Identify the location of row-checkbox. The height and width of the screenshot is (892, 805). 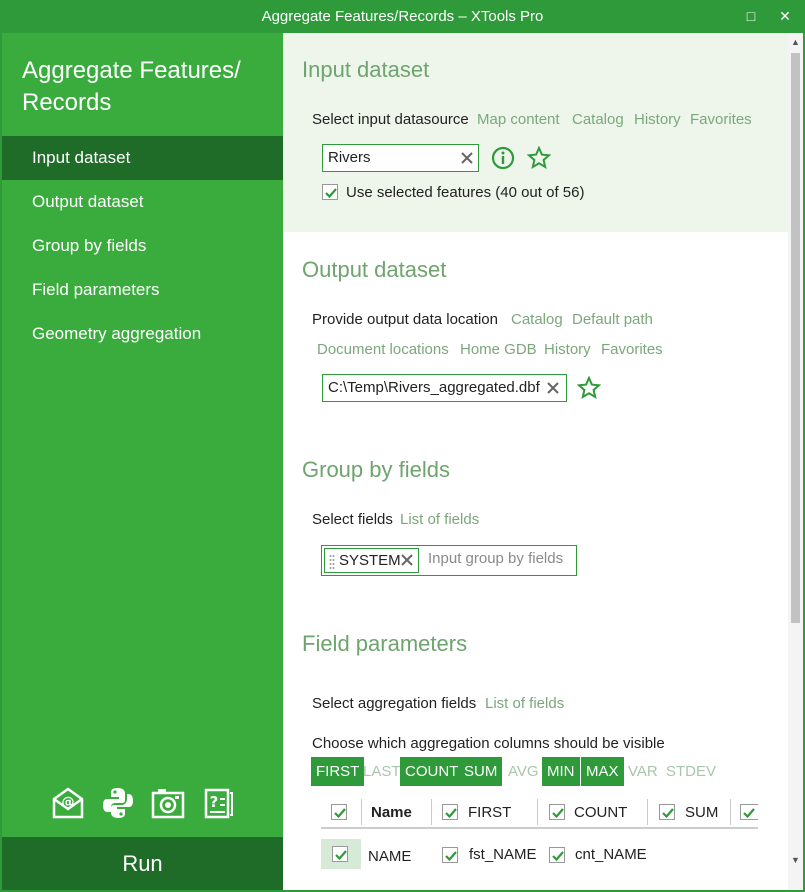
(340, 854).